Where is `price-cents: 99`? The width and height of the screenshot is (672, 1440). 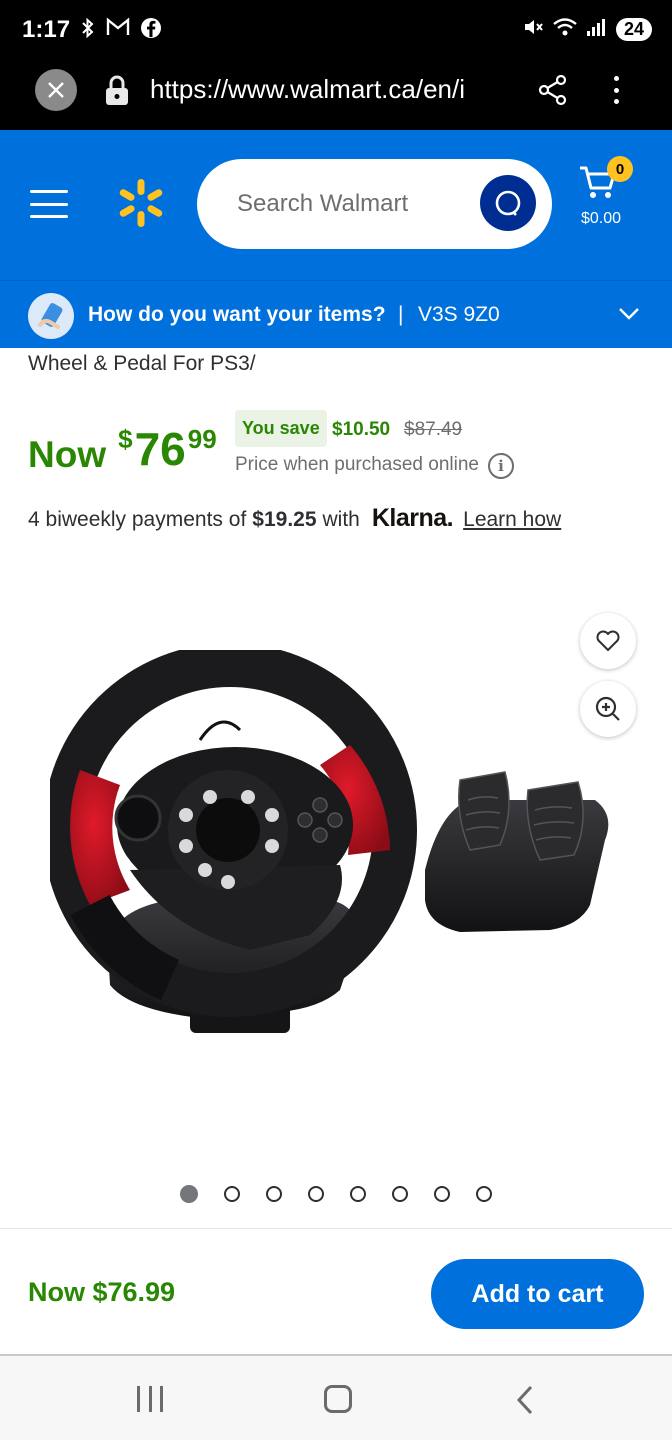 price-cents: 99 is located at coordinates (202, 439).